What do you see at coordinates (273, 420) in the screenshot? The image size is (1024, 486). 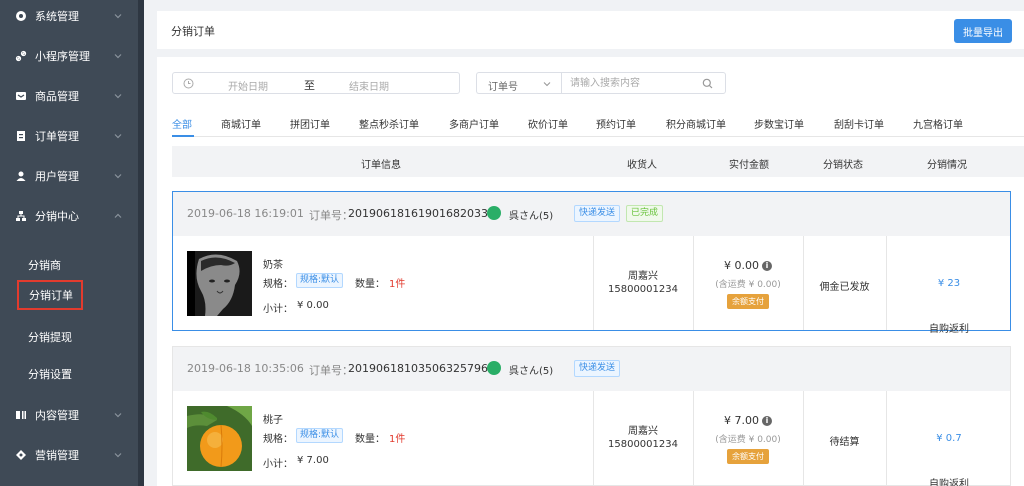 I see `product-name: 桃子` at bounding box center [273, 420].